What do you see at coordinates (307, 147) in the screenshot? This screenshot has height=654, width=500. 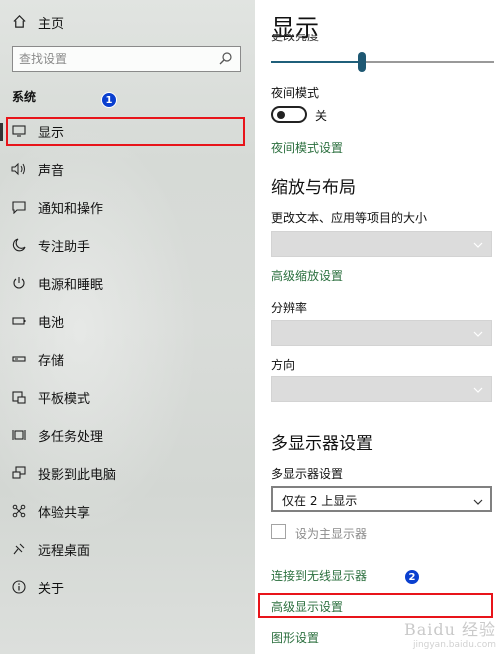 I see `night-mode-settings-link: 夜间模式设置` at bounding box center [307, 147].